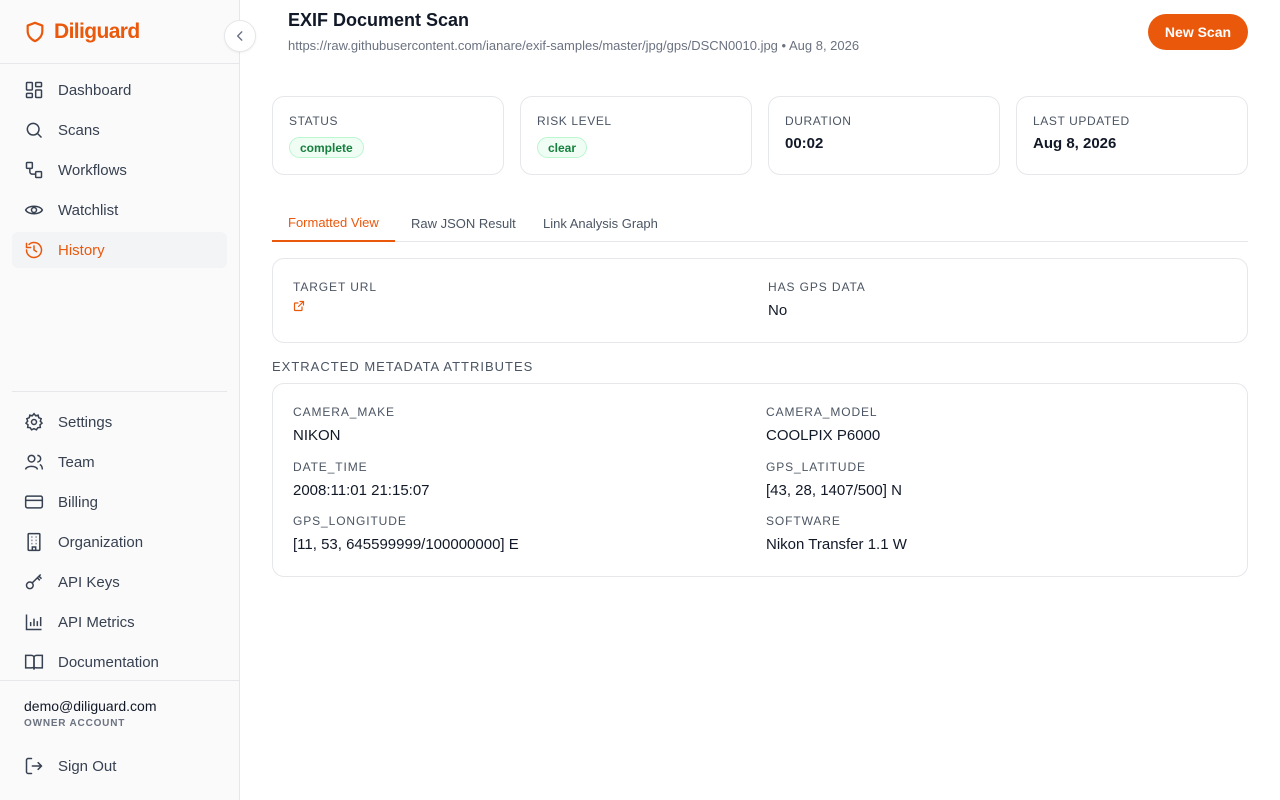 This screenshot has width=1280, height=800. I want to click on new-scan-button: New Scan, so click(1198, 32).